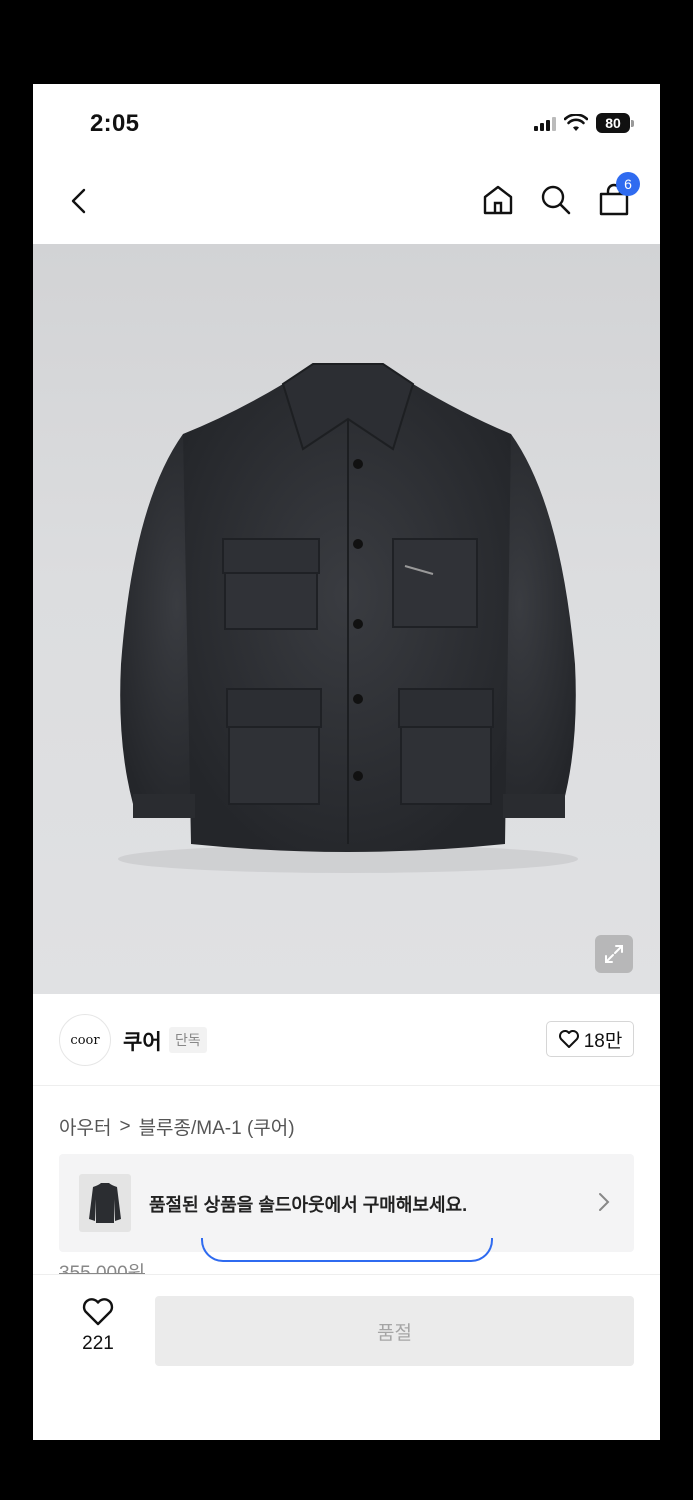 The width and height of the screenshot is (693, 1500). Describe the element at coordinates (604, 1202) in the screenshot. I see `chevron-right-icon` at that location.